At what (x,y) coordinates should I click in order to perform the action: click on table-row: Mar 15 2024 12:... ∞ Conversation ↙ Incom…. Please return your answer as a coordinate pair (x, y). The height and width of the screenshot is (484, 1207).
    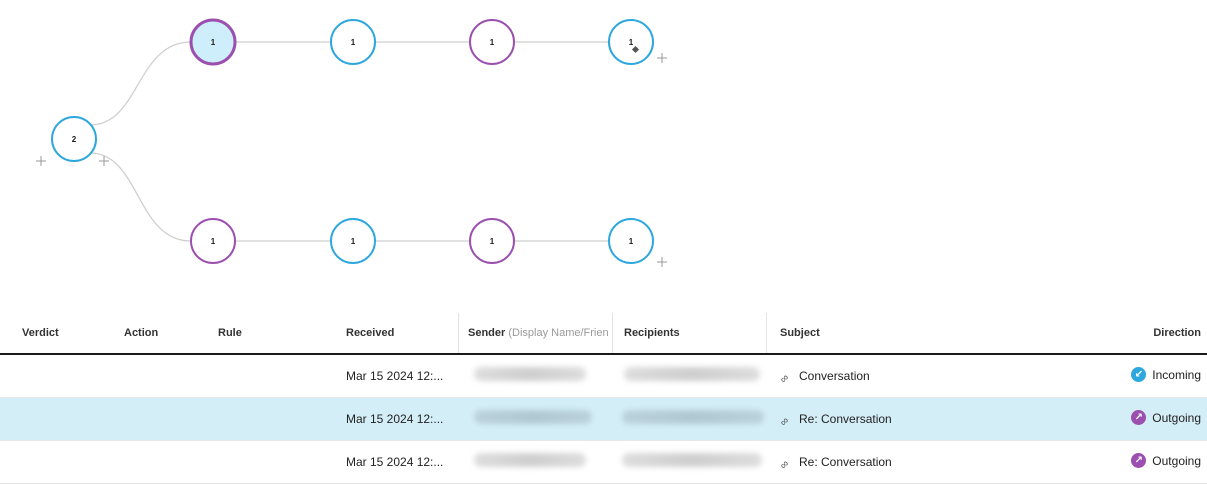
    Looking at the image, I should click on (603, 376).